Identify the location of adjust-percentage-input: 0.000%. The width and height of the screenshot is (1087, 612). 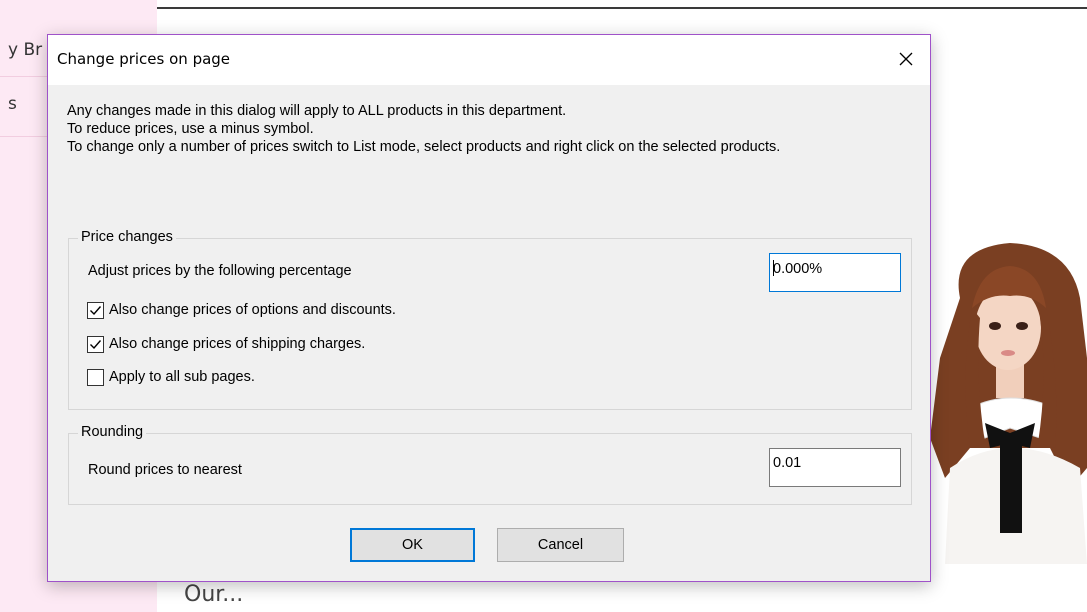
(835, 272).